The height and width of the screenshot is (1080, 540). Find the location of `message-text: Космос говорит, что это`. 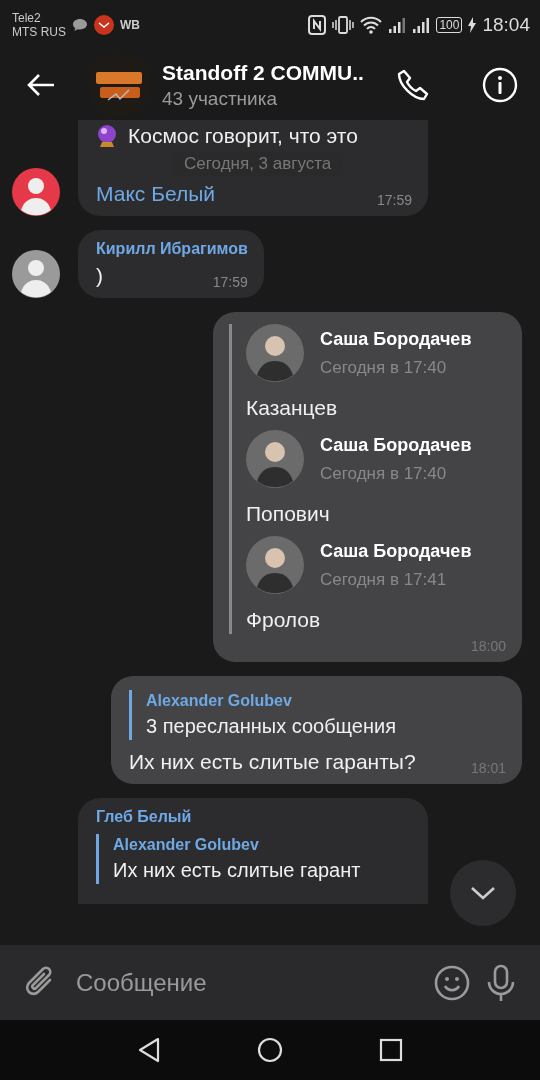

message-text: Космос говорит, что это is located at coordinates (243, 136).